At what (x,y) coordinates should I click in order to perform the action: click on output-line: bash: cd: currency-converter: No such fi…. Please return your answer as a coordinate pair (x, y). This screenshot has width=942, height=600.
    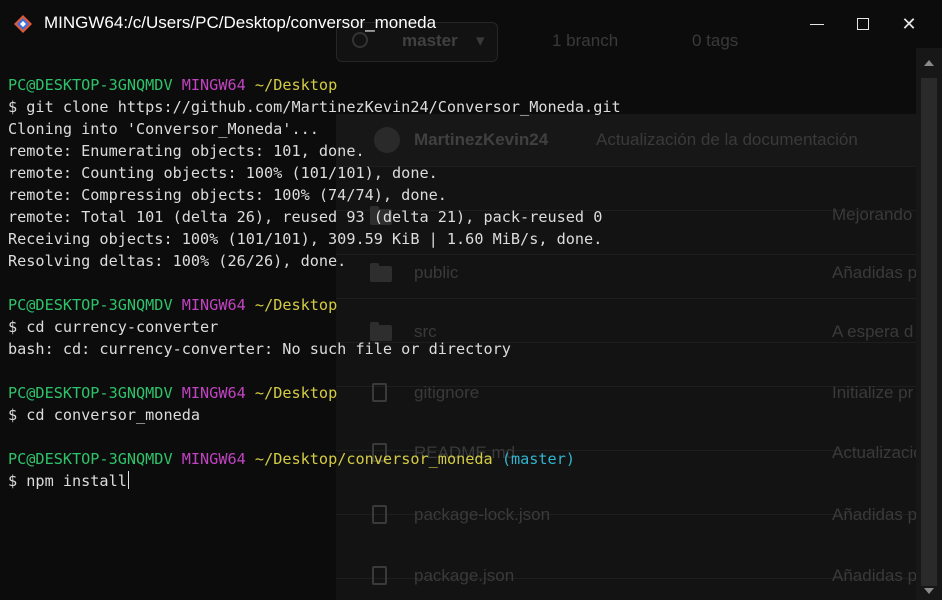
    Looking at the image, I should click on (259, 349).